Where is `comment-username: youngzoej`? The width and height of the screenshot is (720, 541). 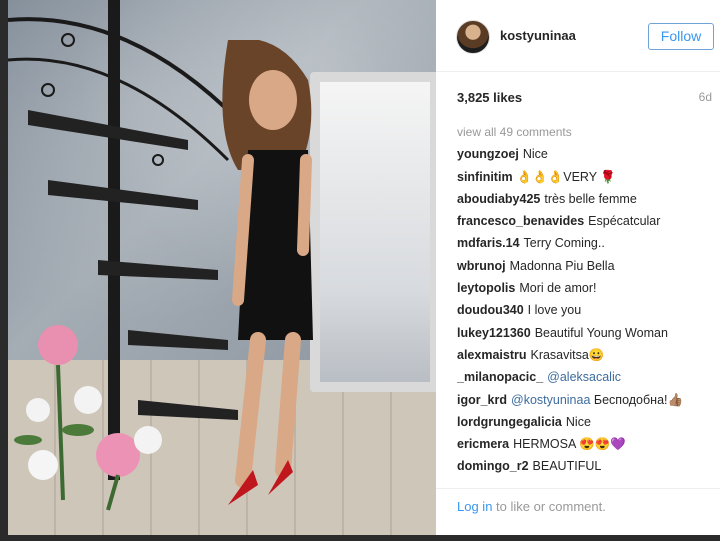 comment-username: youngzoej is located at coordinates (488, 154).